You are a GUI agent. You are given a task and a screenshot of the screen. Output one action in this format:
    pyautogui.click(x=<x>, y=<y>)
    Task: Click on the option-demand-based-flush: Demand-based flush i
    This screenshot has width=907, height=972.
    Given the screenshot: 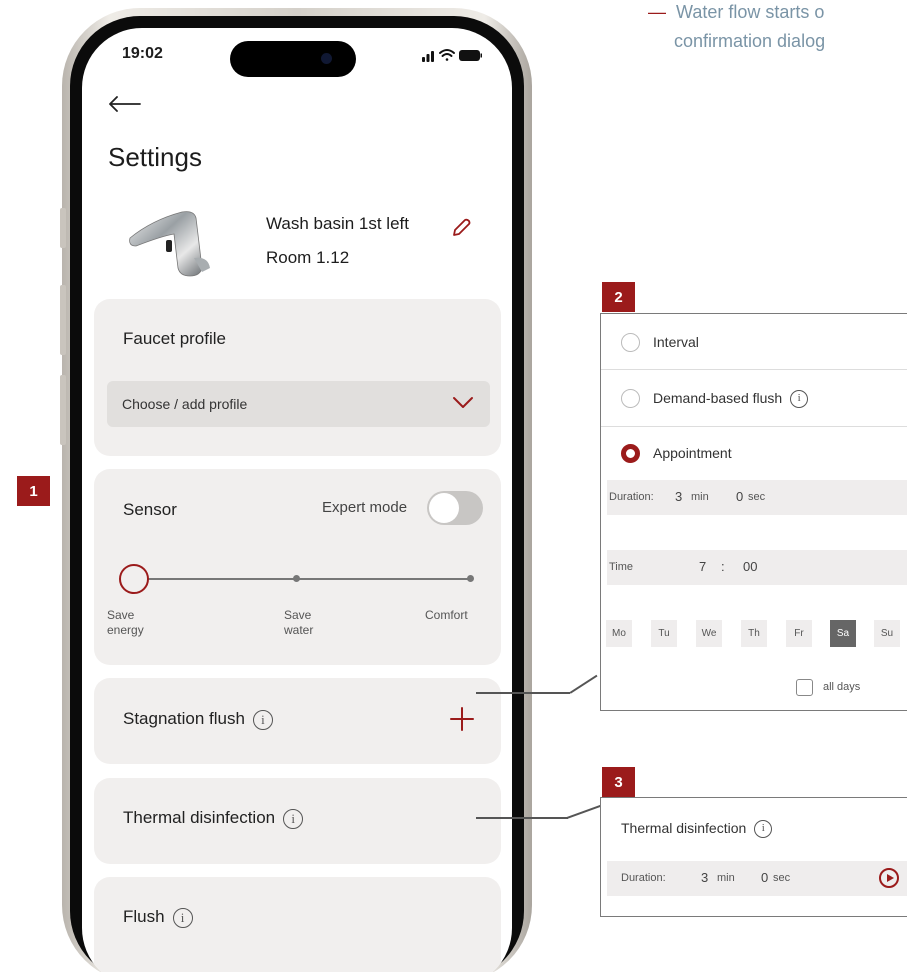 What is the action you would take?
    pyautogui.click(x=731, y=399)
    